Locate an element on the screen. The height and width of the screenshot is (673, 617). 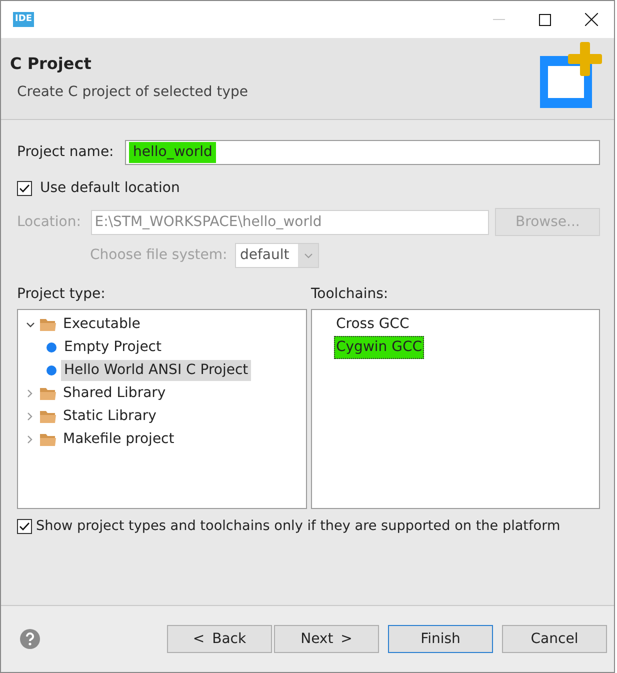
page-description: Create C project of selected type is located at coordinates (133, 92).